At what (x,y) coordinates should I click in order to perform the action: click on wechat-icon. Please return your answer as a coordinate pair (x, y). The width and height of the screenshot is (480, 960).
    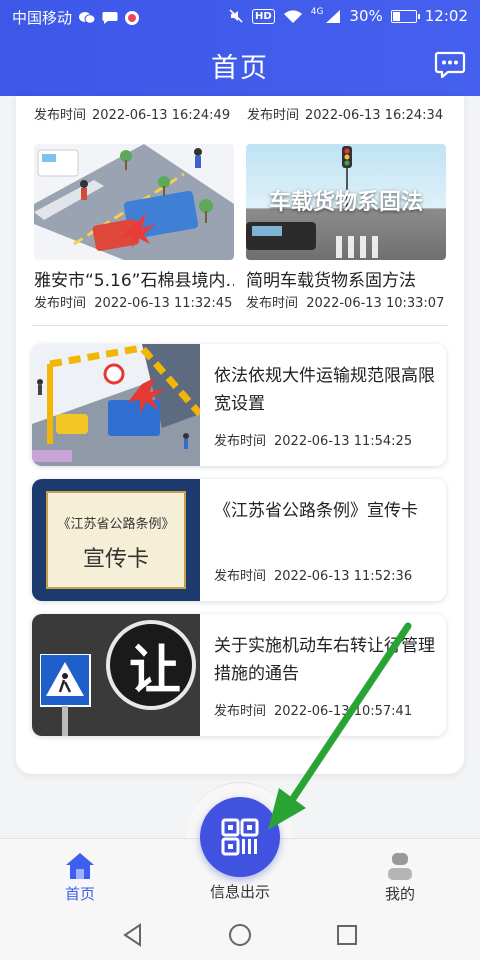
    Looking at the image, I should click on (87, 17).